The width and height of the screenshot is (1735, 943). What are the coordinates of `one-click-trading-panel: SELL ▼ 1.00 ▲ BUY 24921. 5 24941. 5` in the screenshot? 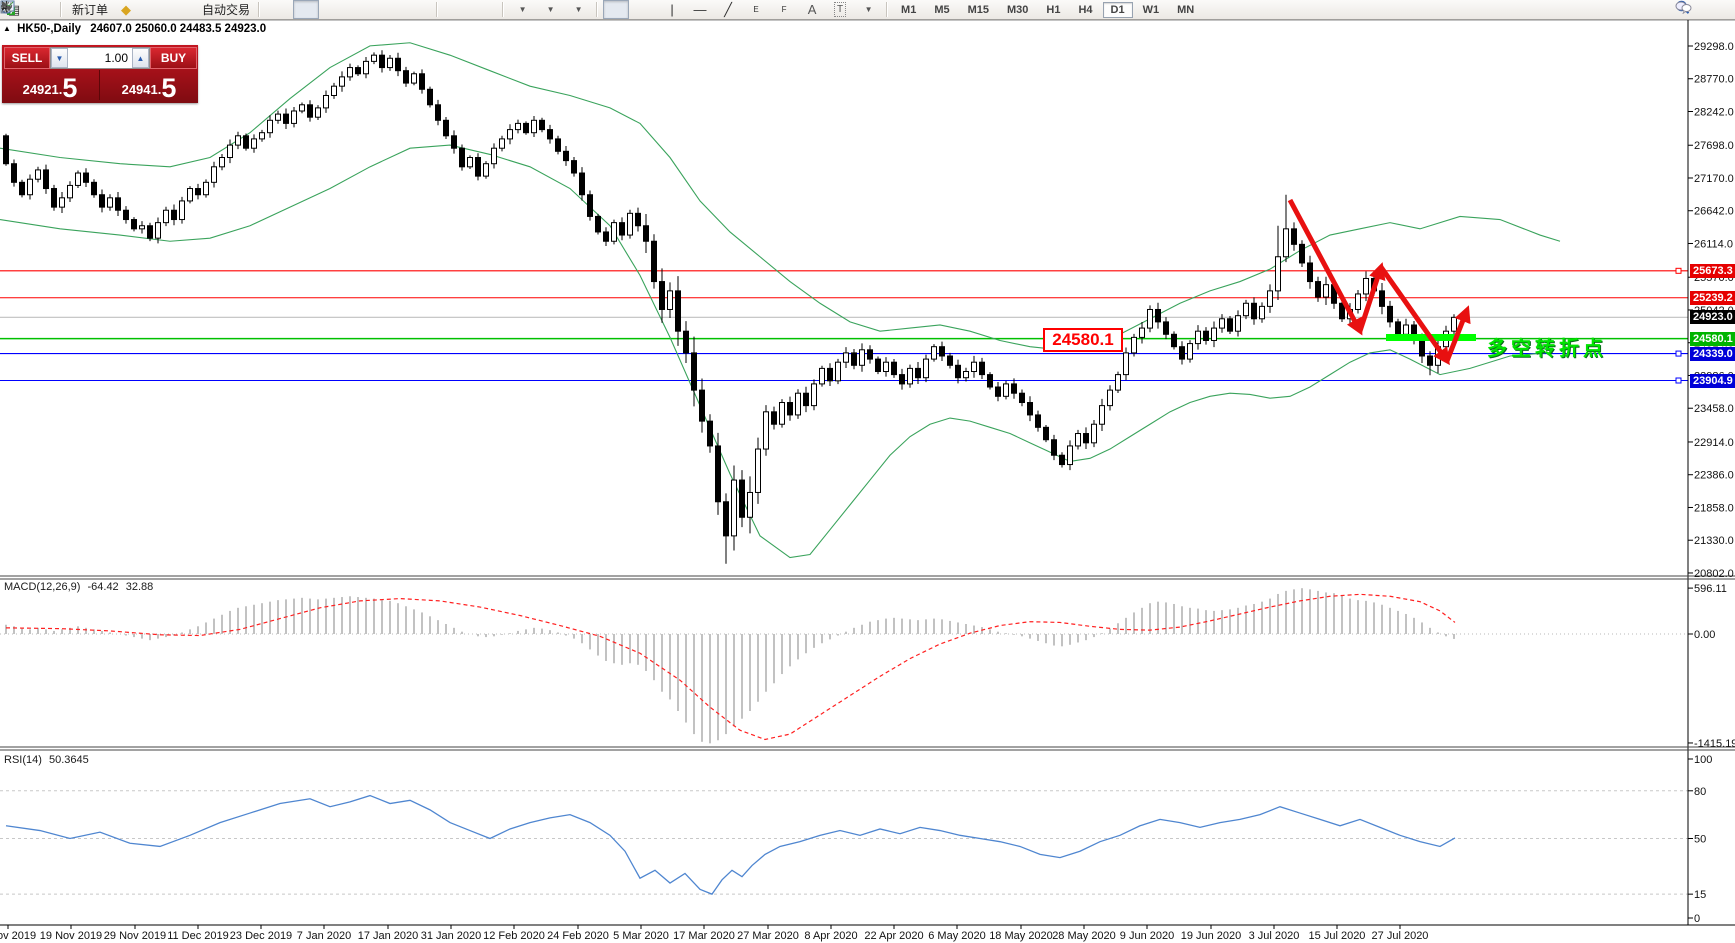 It's located at (100, 74).